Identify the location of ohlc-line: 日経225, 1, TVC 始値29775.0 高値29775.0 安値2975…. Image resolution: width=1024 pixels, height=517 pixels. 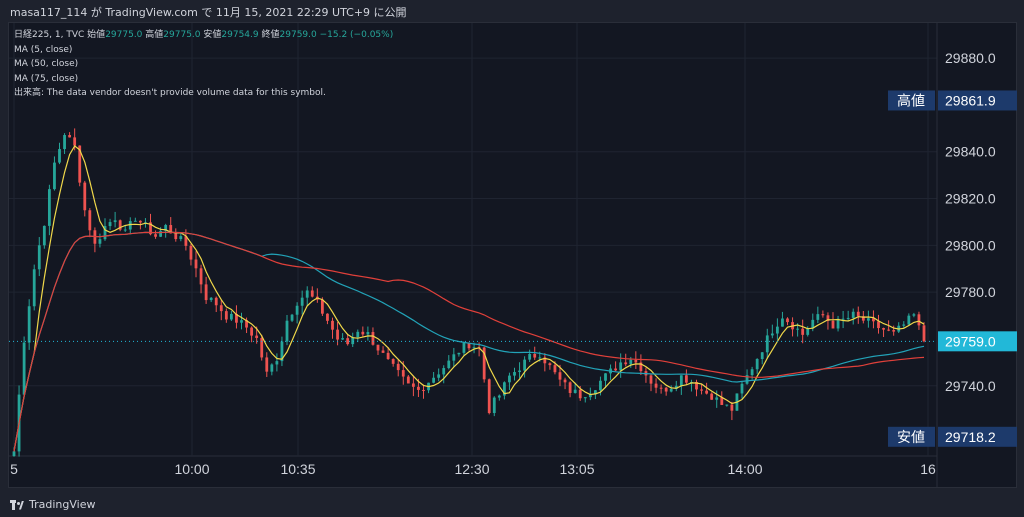
(203, 35).